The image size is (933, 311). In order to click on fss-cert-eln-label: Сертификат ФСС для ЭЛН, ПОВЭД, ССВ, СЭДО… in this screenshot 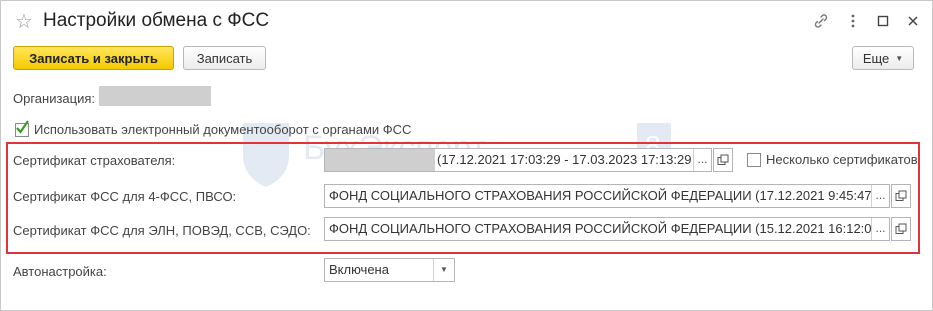, I will do `click(162, 230)`.